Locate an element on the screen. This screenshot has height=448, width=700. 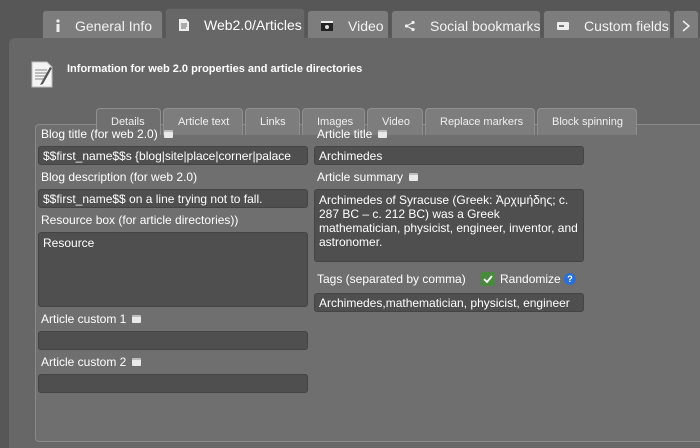
tab-social-bookmarks-label: Social bookmarks is located at coordinates (485, 25).